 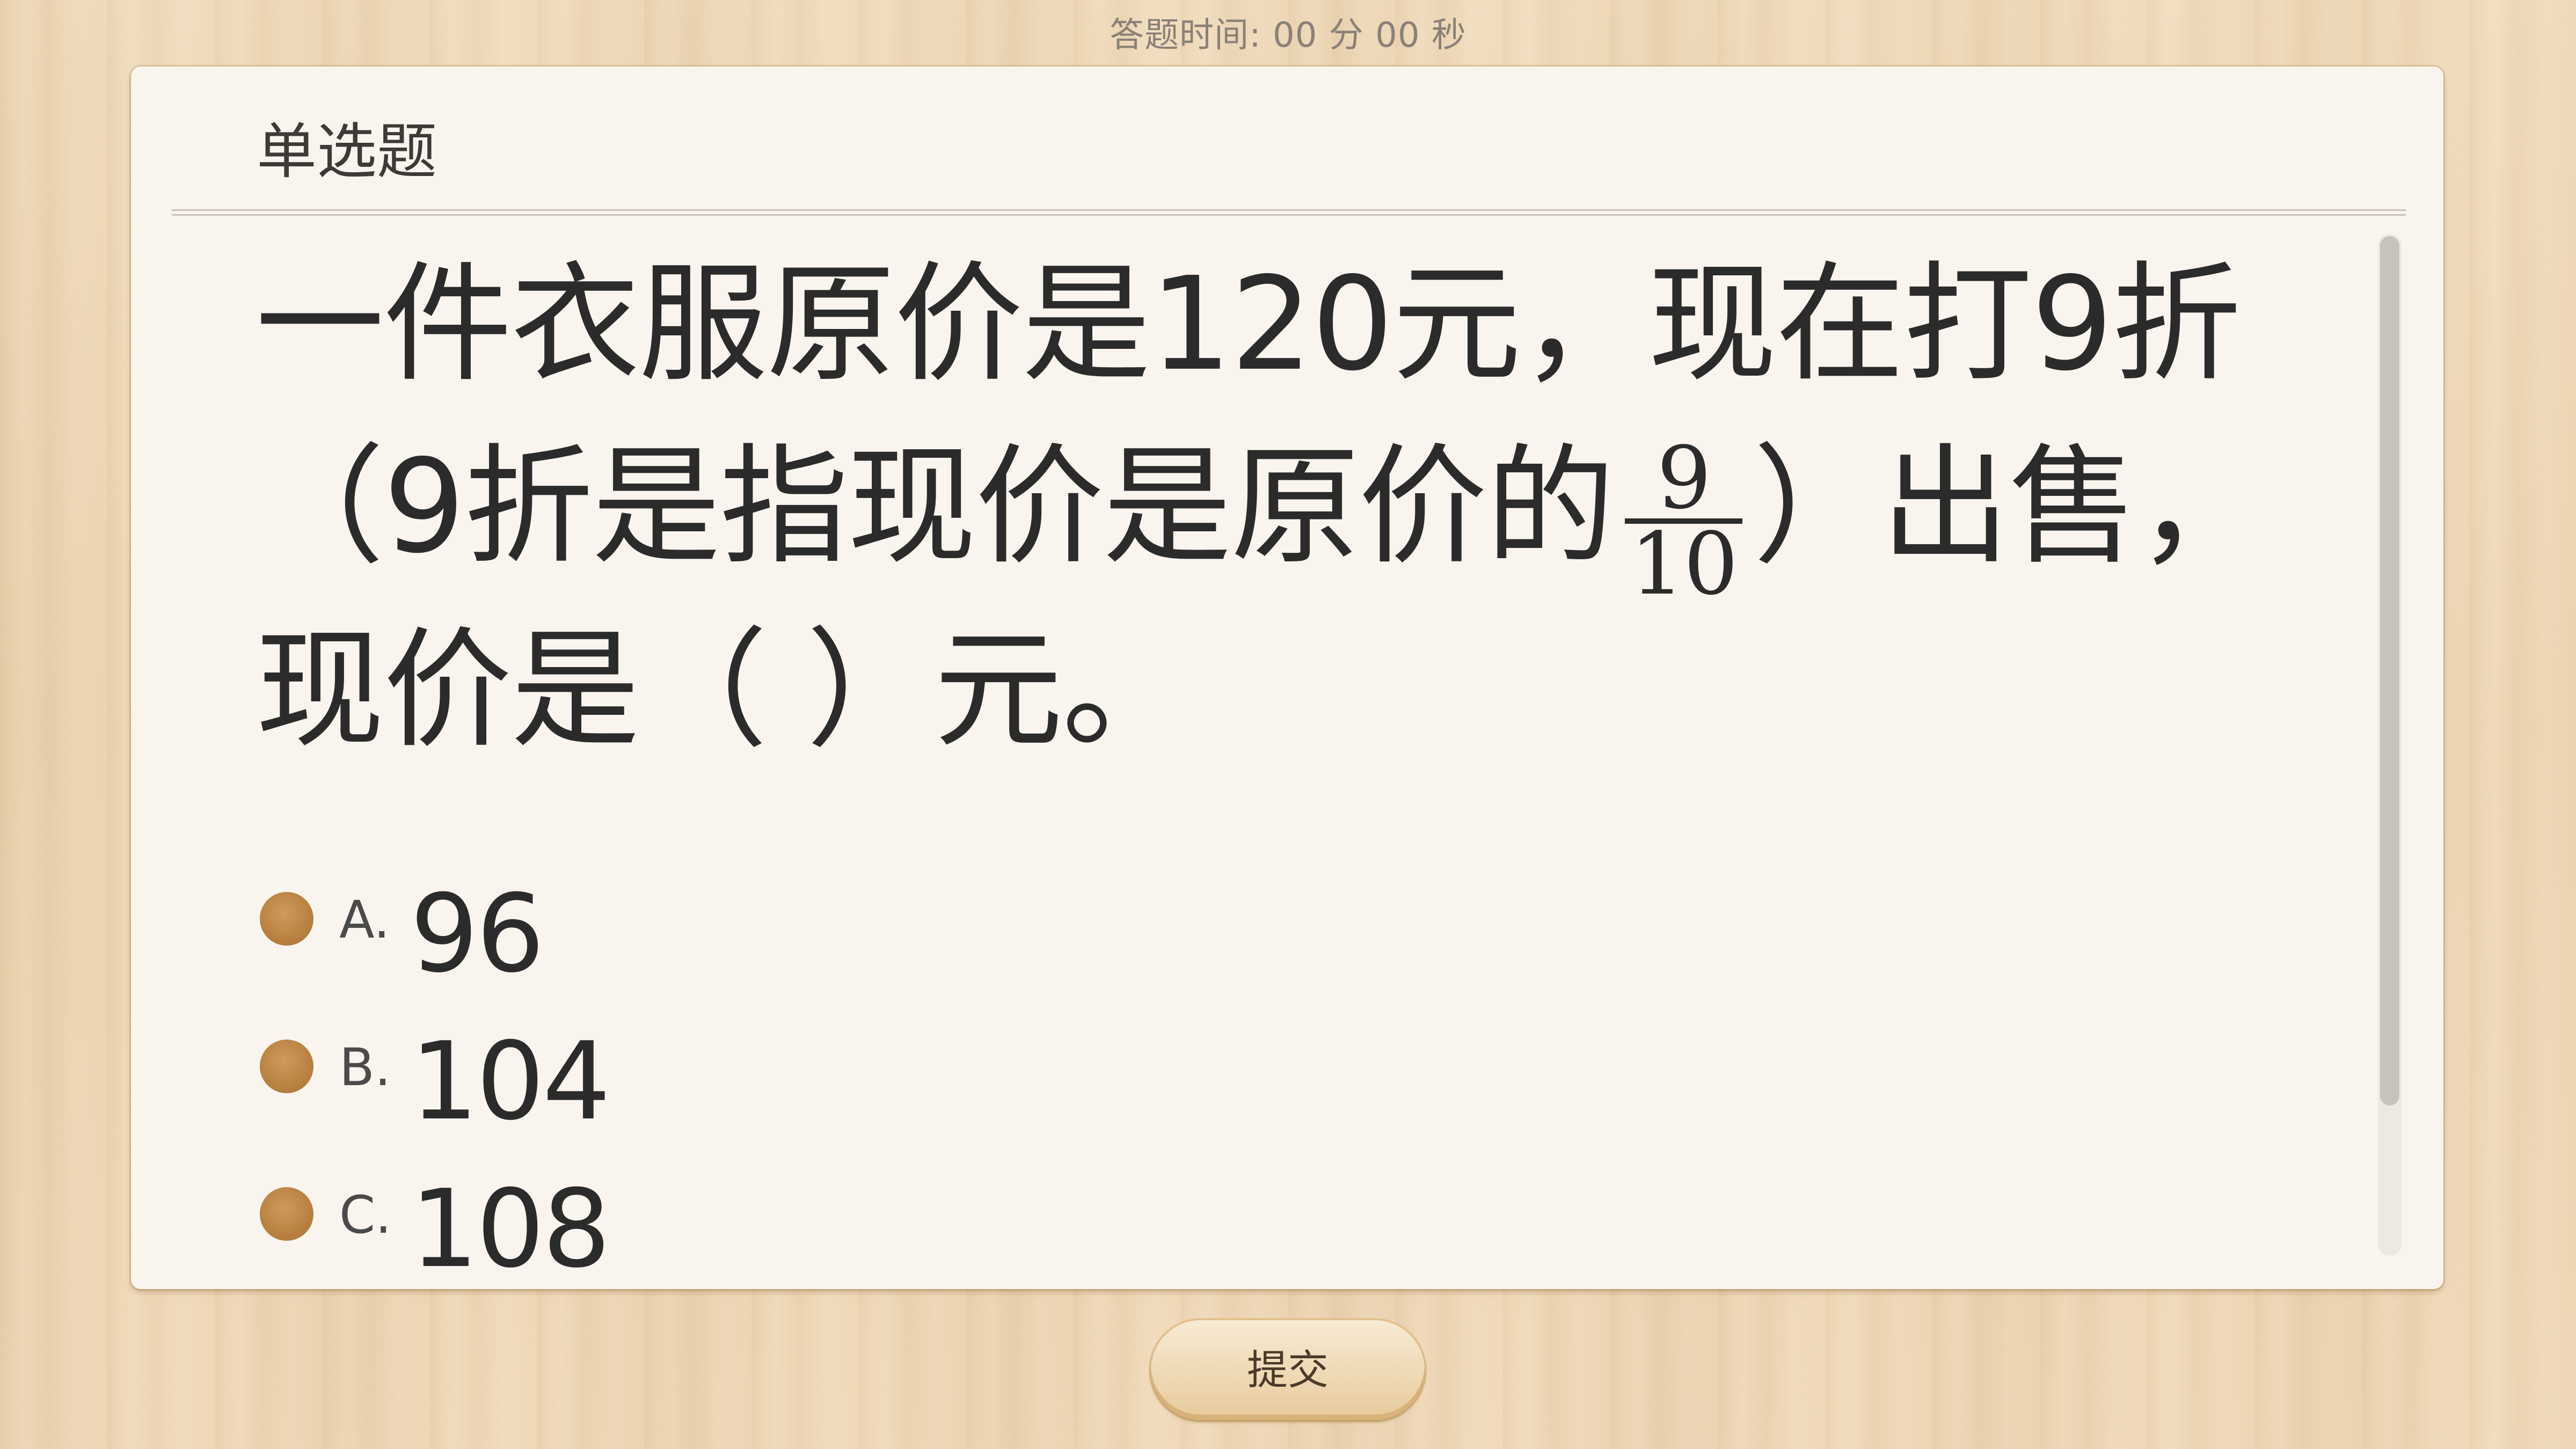 What do you see at coordinates (347, 152) in the screenshot?
I see `question-type-label: 单选题` at bounding box center [347, 152].